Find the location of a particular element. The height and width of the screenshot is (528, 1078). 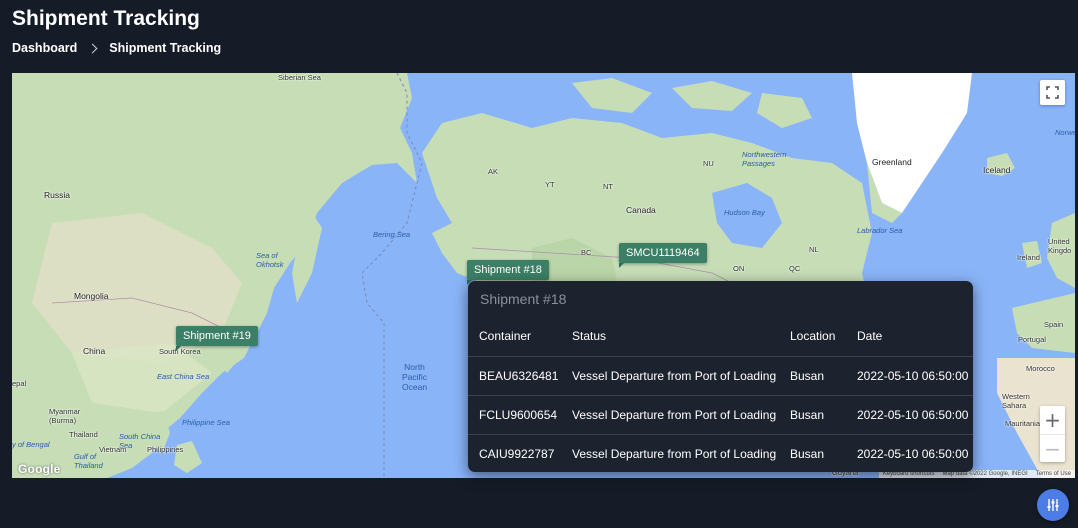

map-label-mongolia: Mongolia is located at coordinates (91, 296).